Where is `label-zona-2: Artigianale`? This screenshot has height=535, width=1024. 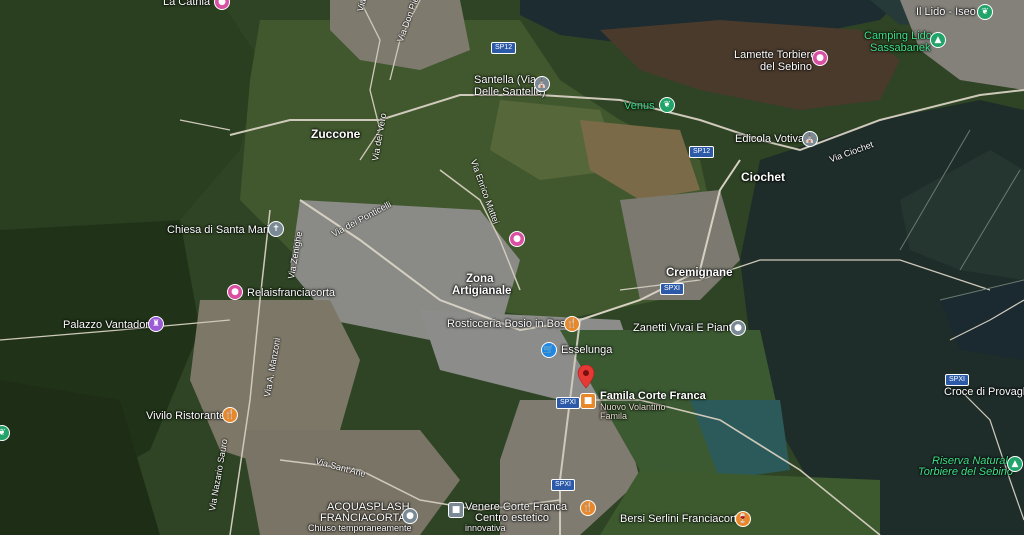 label-zona-2: Artigianale is located at coordinates (482, 291).